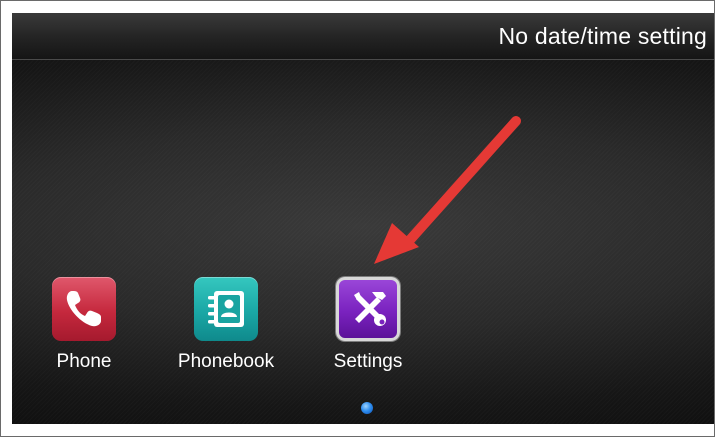 This screenshot has width=715, height=437. Describe the element at coordinates (602, 36) in the screenshot. I see `datetime-status: No date/time setting` at that location.